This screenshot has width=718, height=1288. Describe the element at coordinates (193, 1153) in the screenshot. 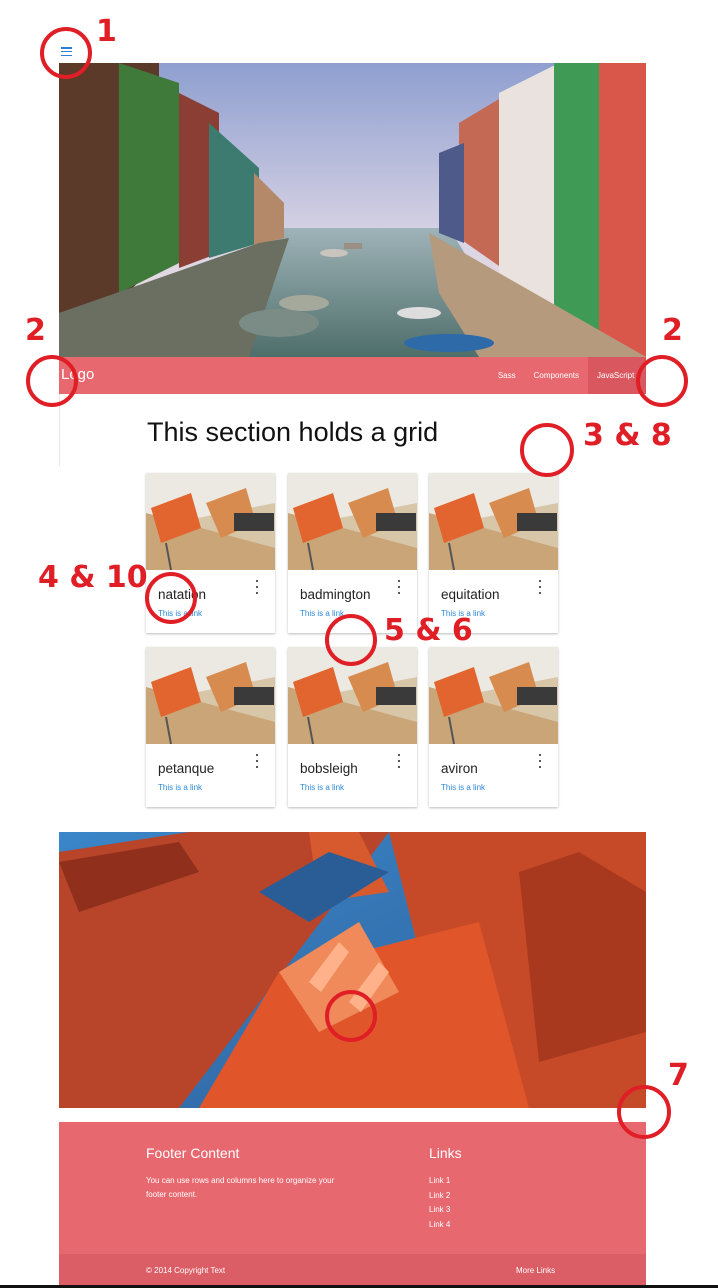

I see `footer-title: Footer Content` at that location.